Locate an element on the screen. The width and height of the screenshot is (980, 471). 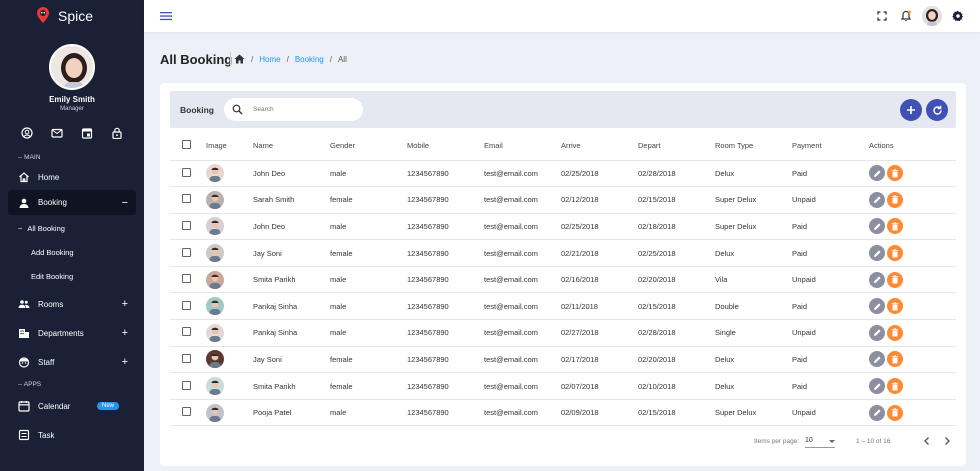
section-label-main: -- MAIN is located at coordinates (29, 157).